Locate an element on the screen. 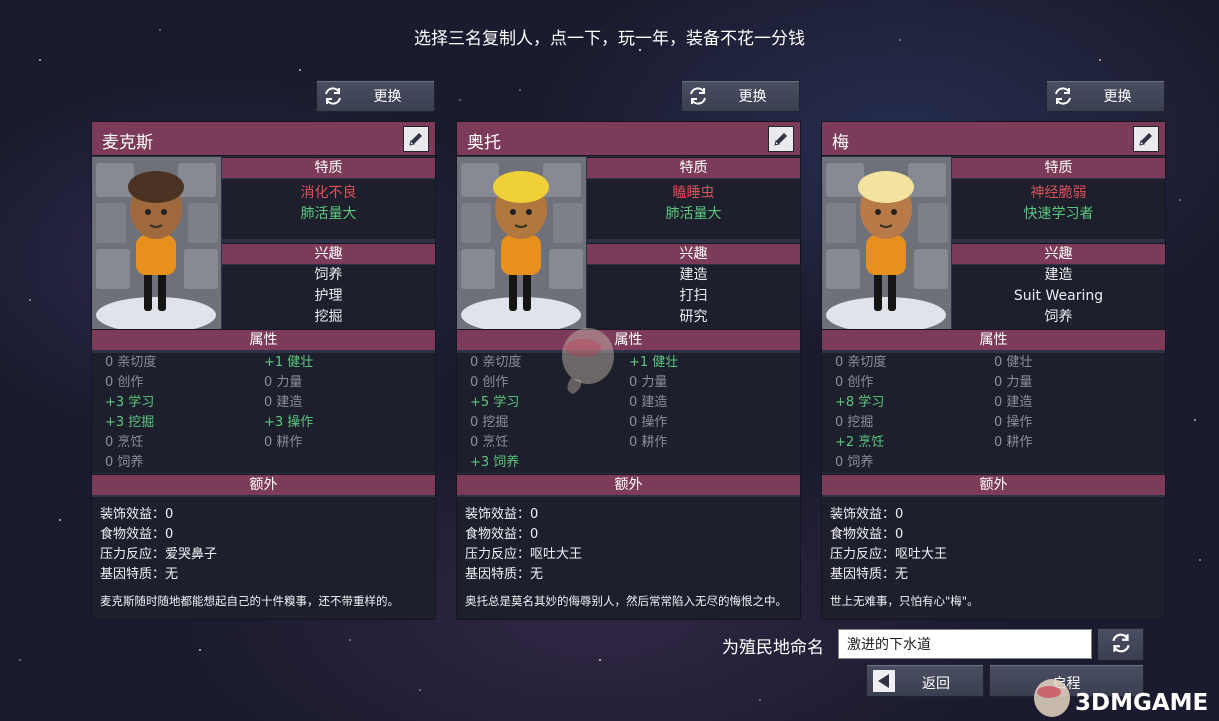  reroll-button-3: 更换 is located at coordinates (1105, 96).